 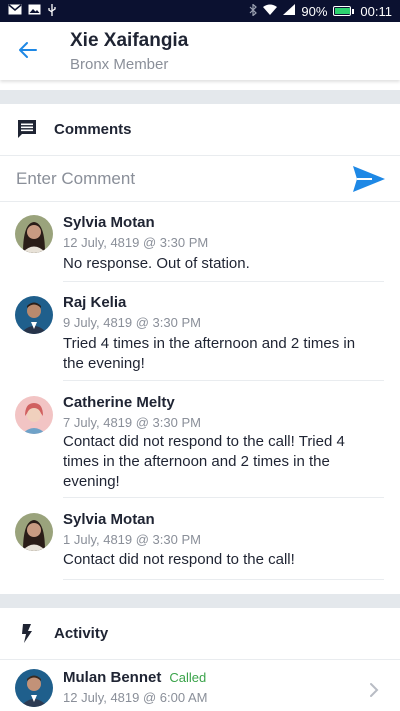 What do you see at coordinates (176, 179) in the screenshot?
I see `comment-input` at bounding box center [176, 179].